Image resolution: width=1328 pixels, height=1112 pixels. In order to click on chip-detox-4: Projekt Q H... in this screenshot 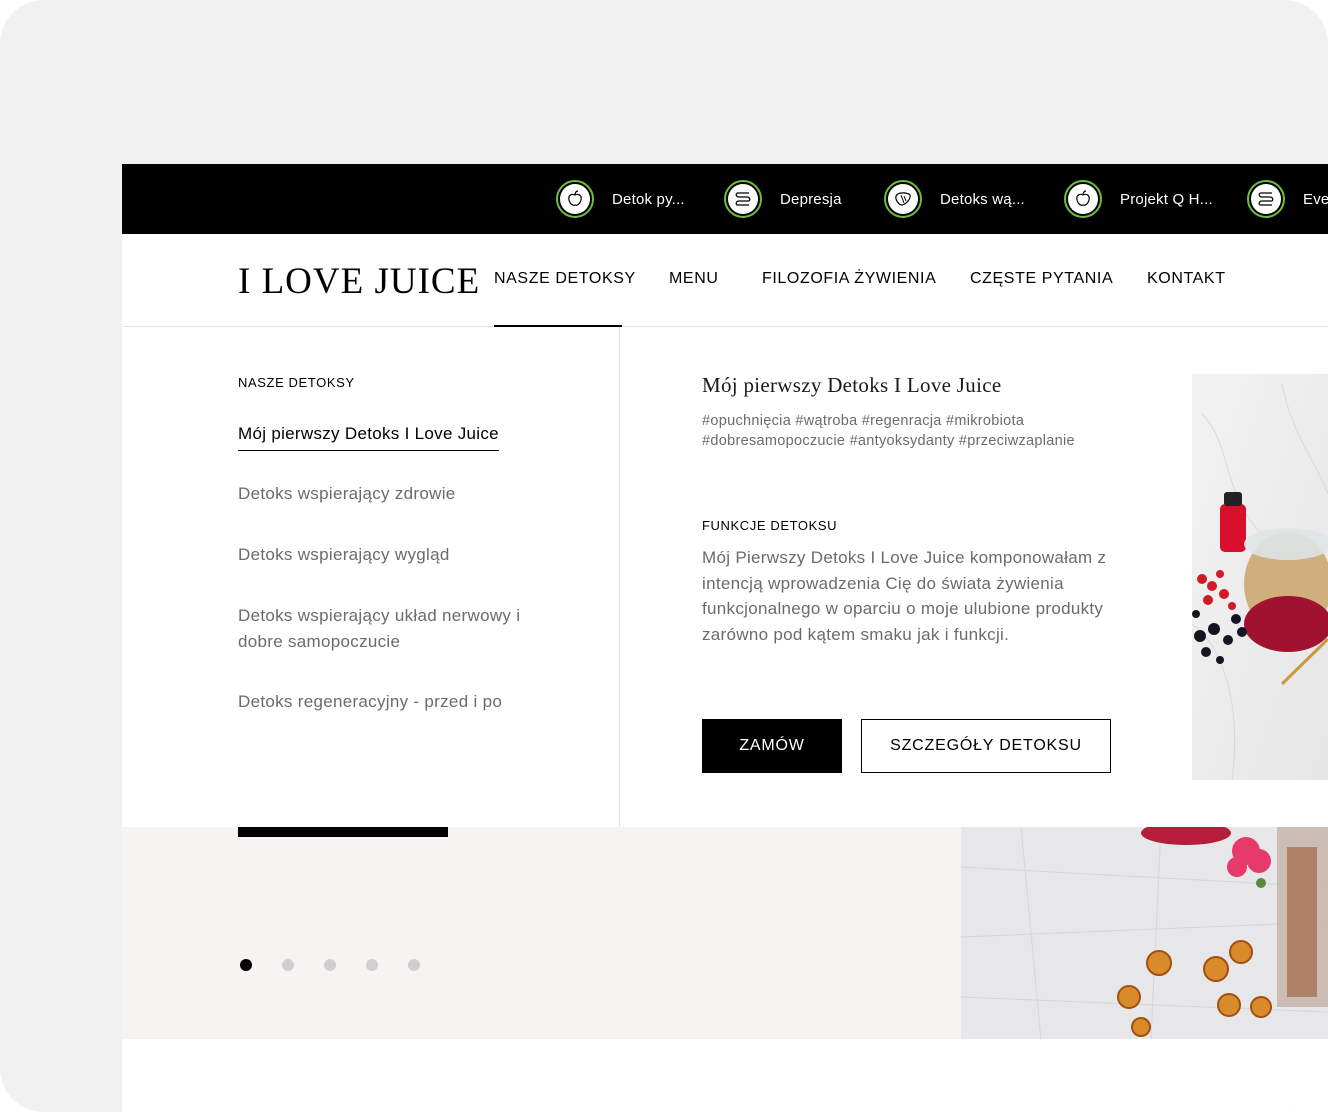, I will do `click(1138, 199)`.